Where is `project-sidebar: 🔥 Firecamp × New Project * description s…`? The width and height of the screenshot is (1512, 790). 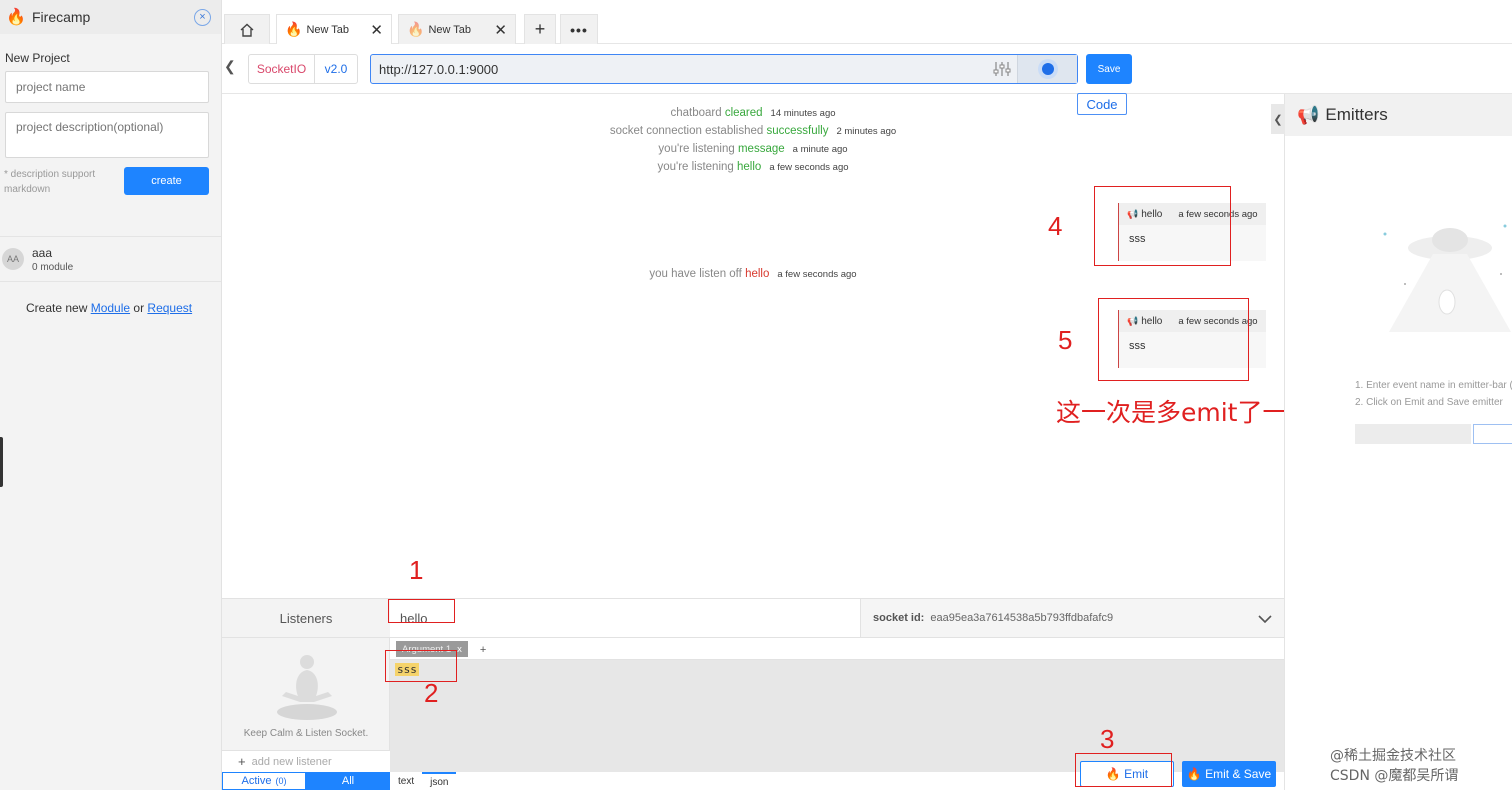 project-sidebar: 🔥 Firecamp × New Project * description s… is located at coordinates (111, 395).